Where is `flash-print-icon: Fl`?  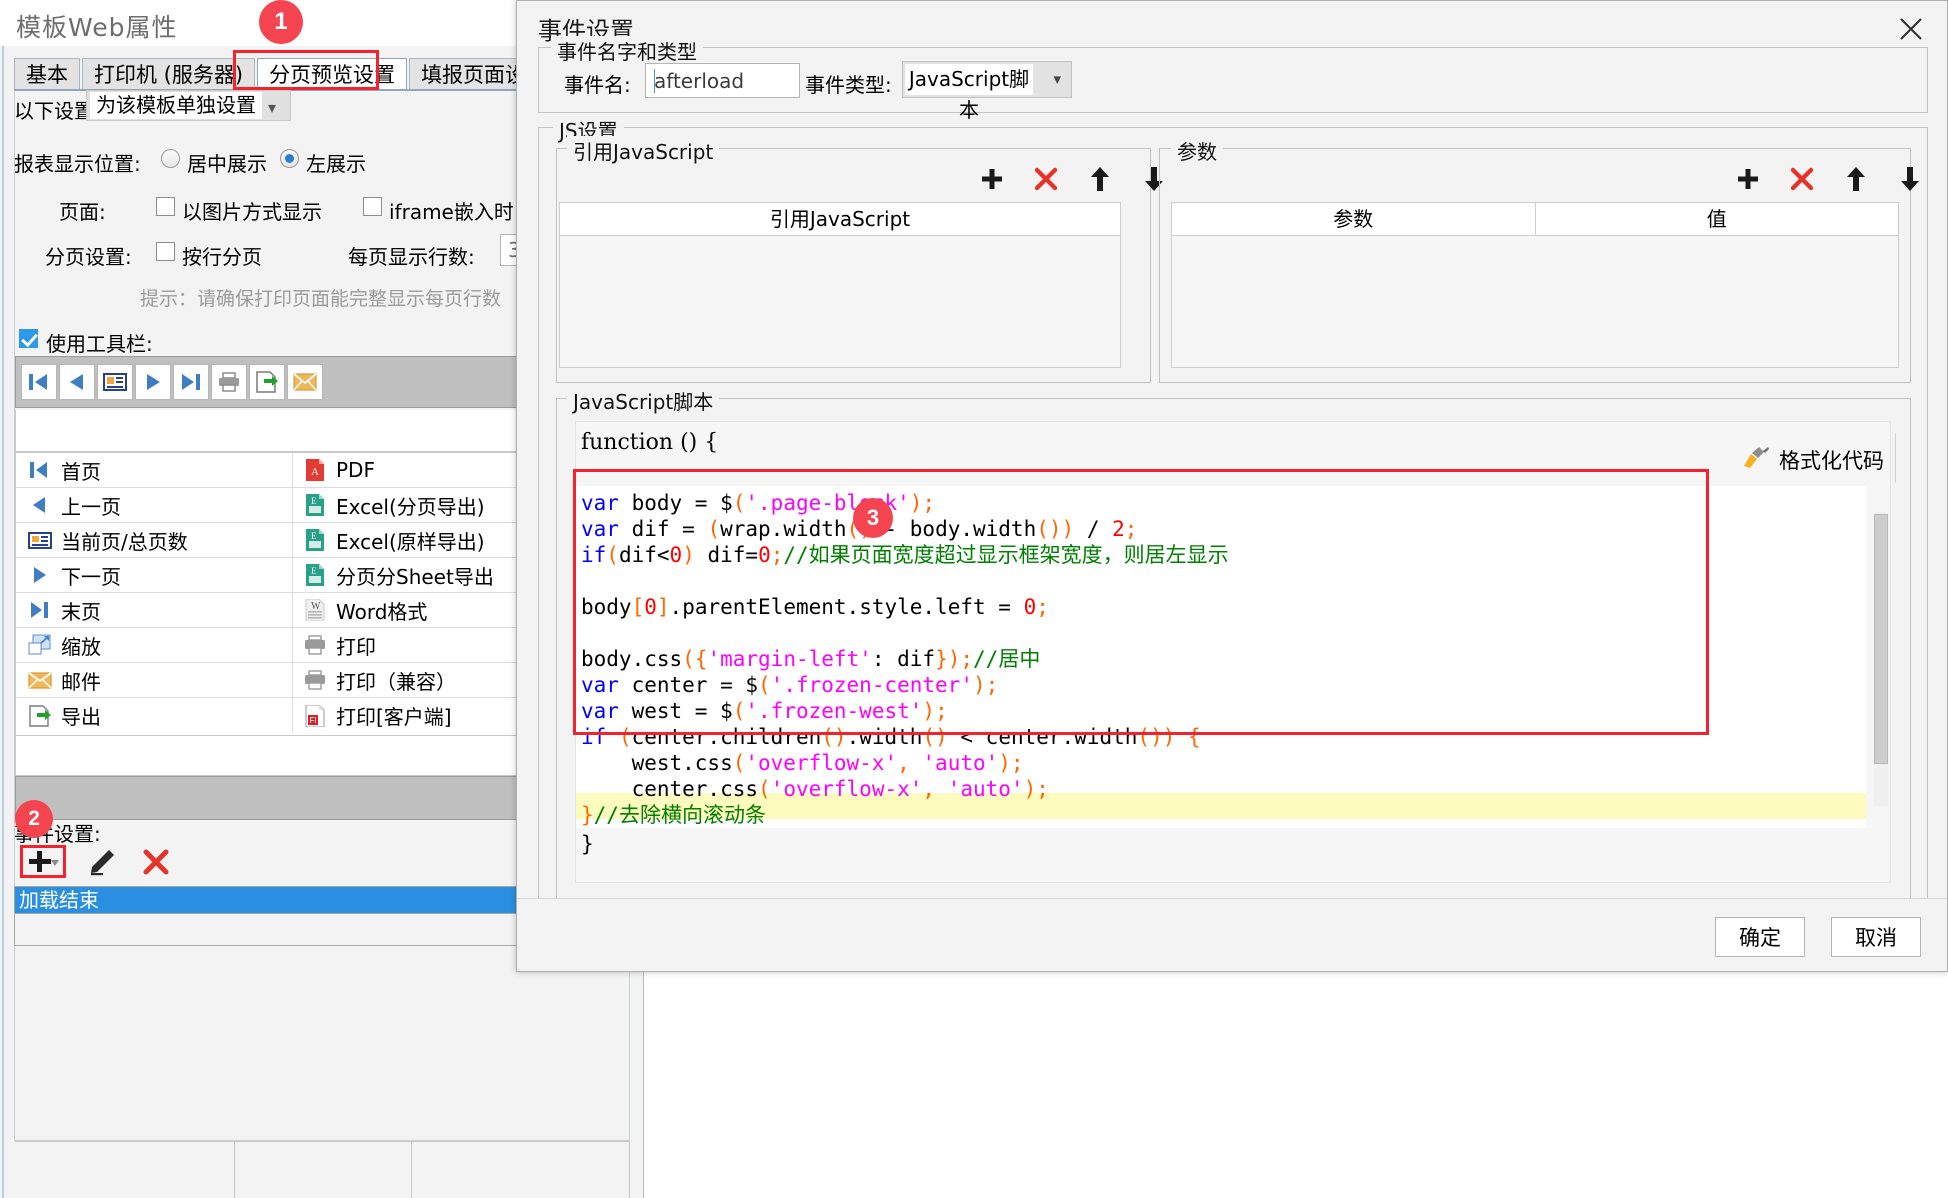 flash-print-icon: Fl is located at coordinates (315, 715).